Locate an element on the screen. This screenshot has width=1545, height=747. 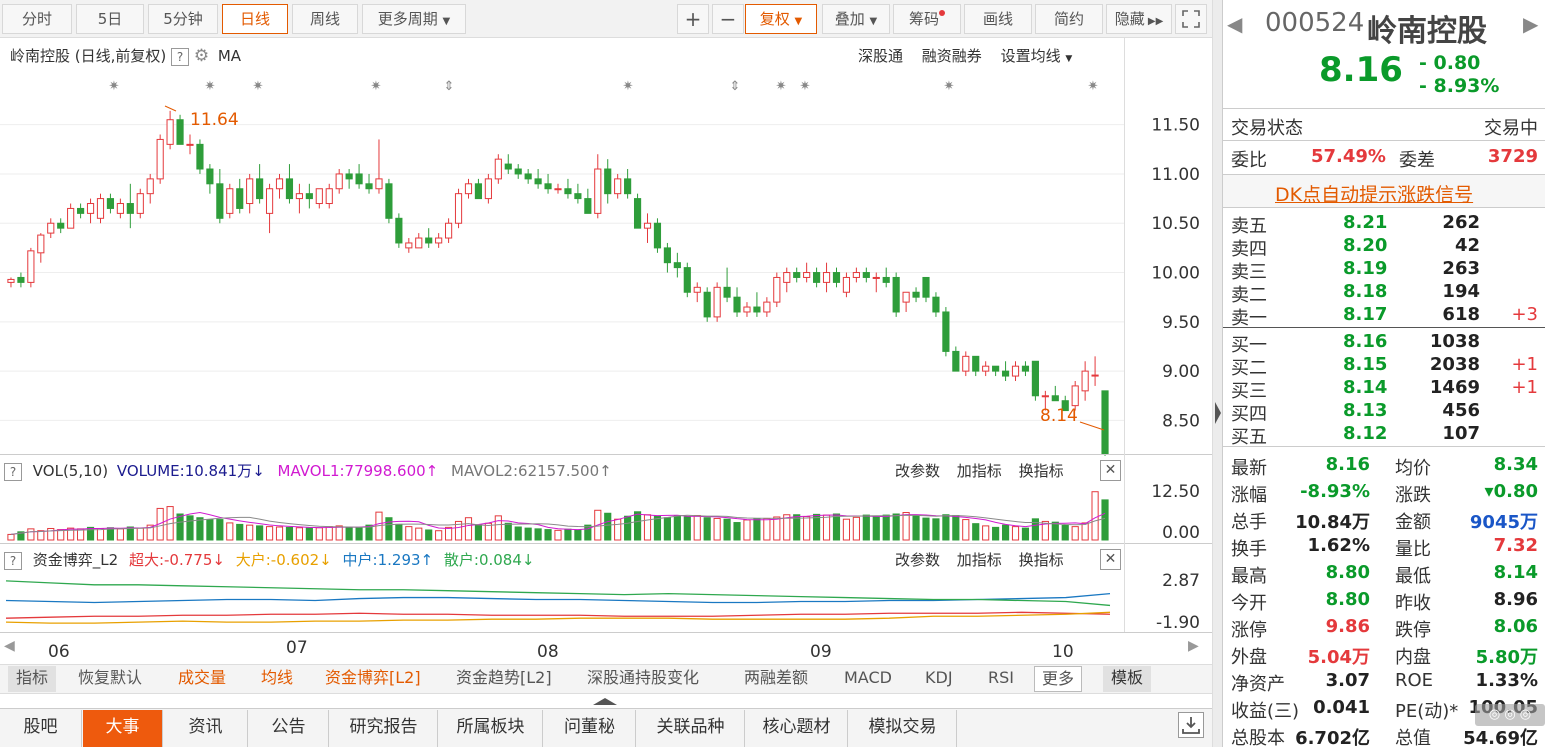
fund-title: 资金博弈_L2 is located at coordinates (75, 560).